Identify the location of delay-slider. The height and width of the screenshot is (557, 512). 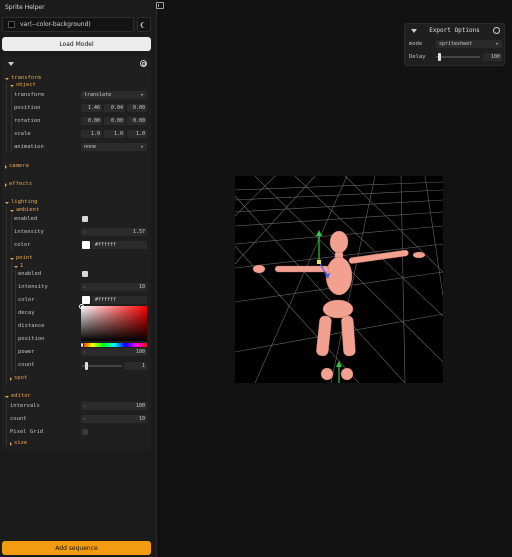
(458, 57).